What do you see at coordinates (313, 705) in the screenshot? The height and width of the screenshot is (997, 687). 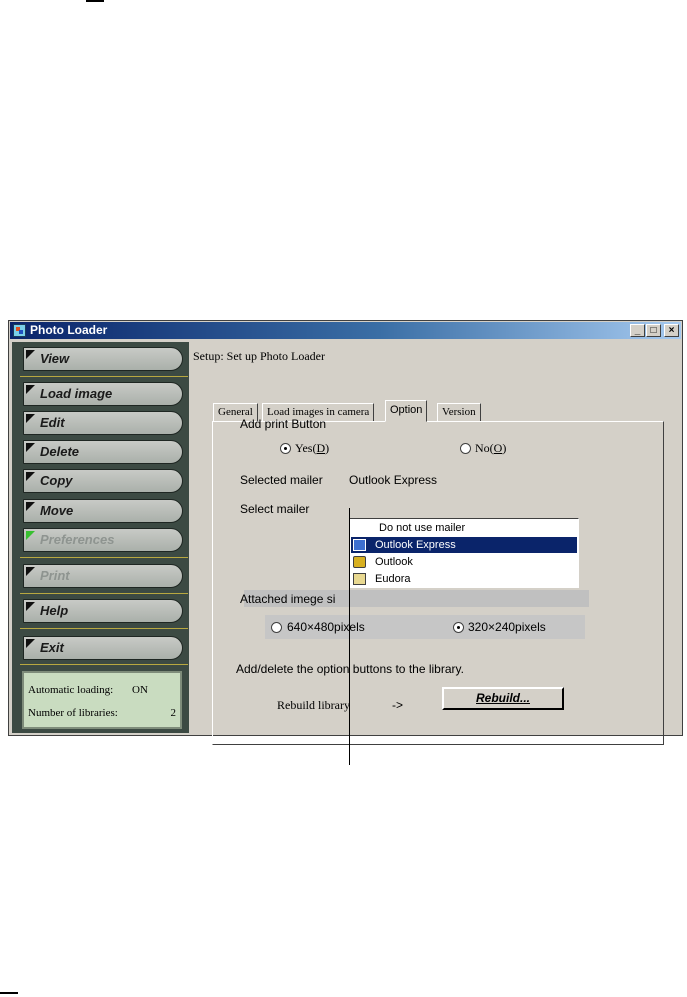 I see `rebuild-library-label: Rebuild library` at bounding box center [313, 705].